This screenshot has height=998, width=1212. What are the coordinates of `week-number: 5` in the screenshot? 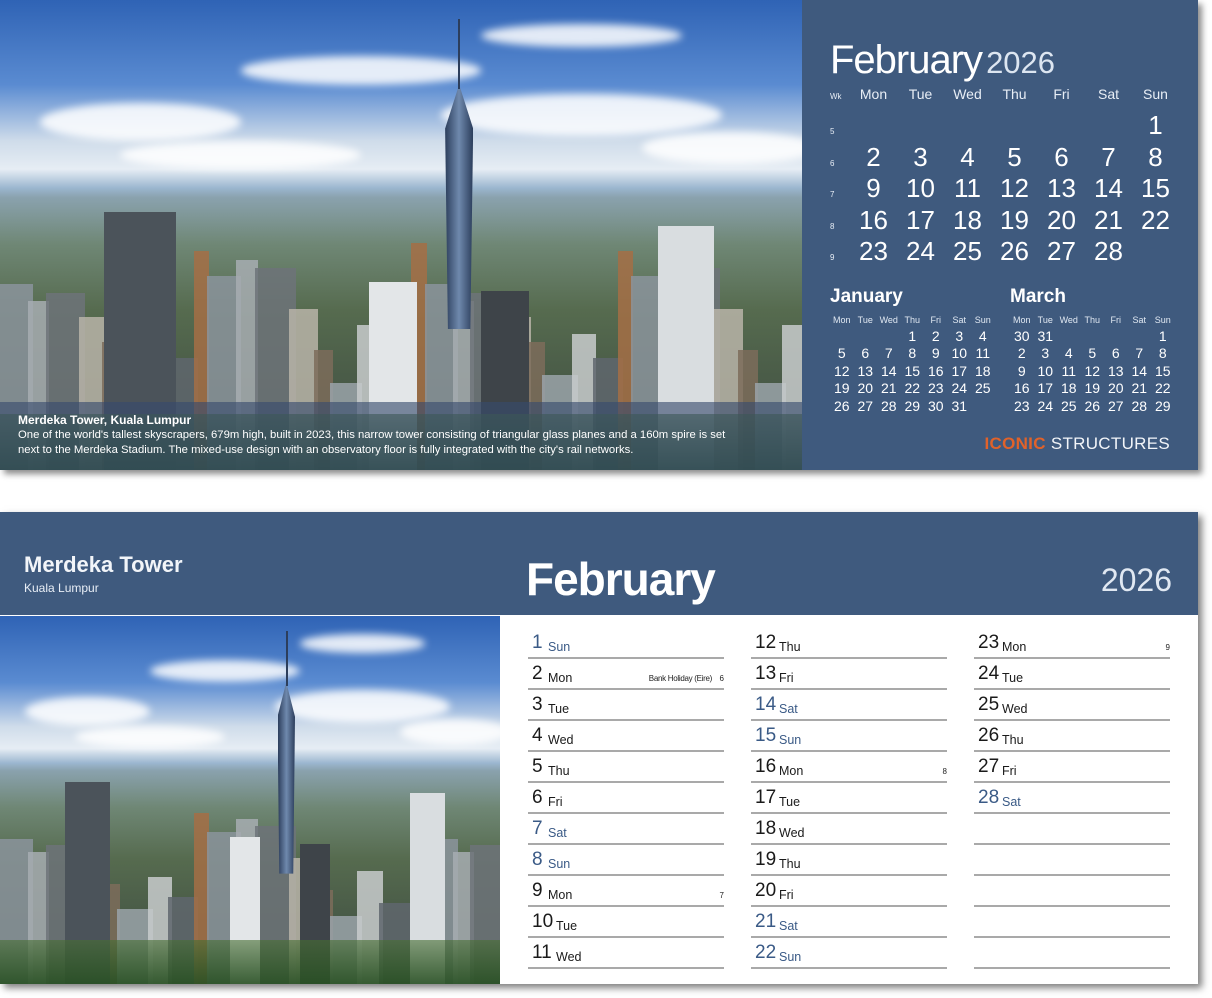 It's located at (832, 131).